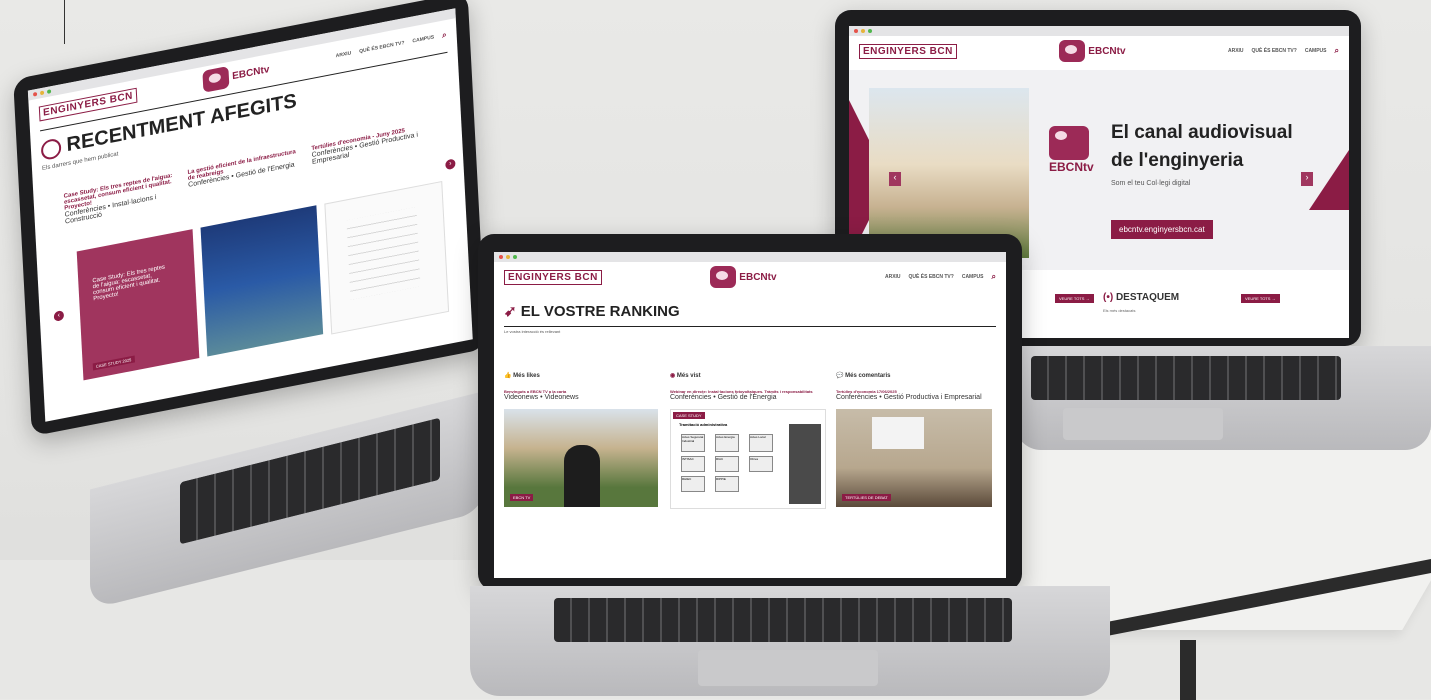 This screenshot has width=1431, height=700. Describe the element at coordinates (1307, 179) in the screenshot. I see `hero-next-arrow: ›` at that location.